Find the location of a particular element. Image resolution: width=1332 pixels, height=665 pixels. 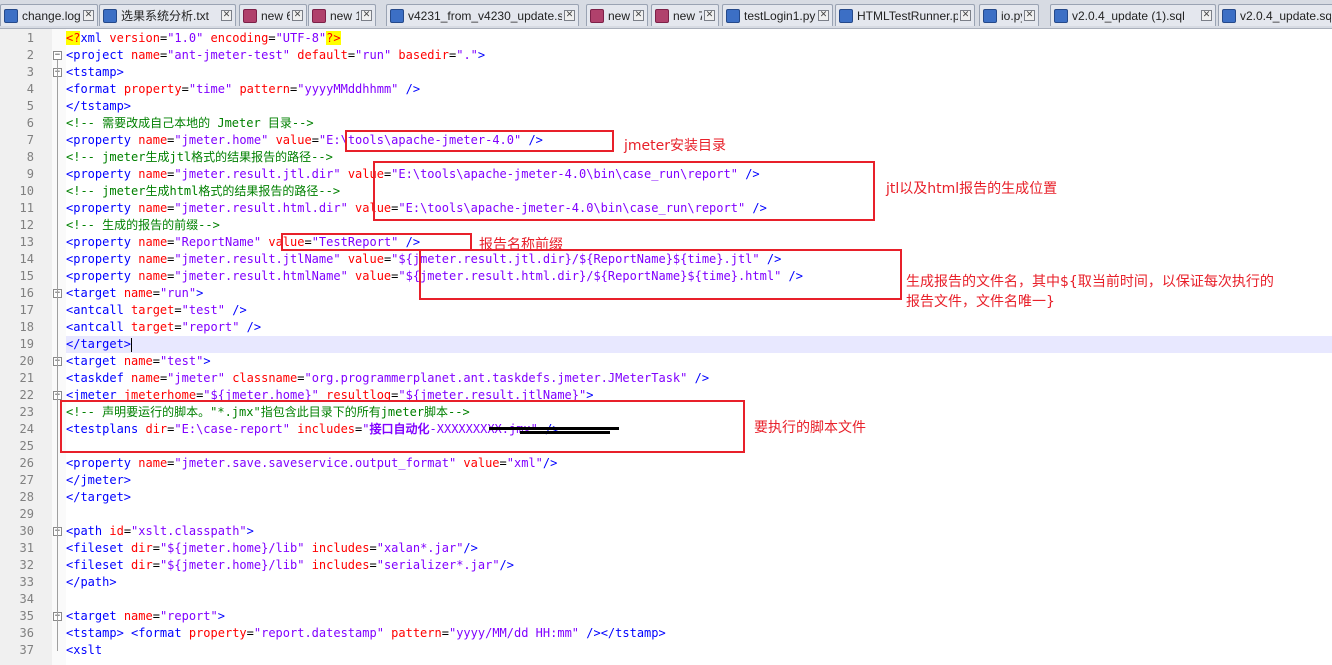

tab-5: v4231_from_v4230_update.sql ✕ is located at coordinates (482, 15).